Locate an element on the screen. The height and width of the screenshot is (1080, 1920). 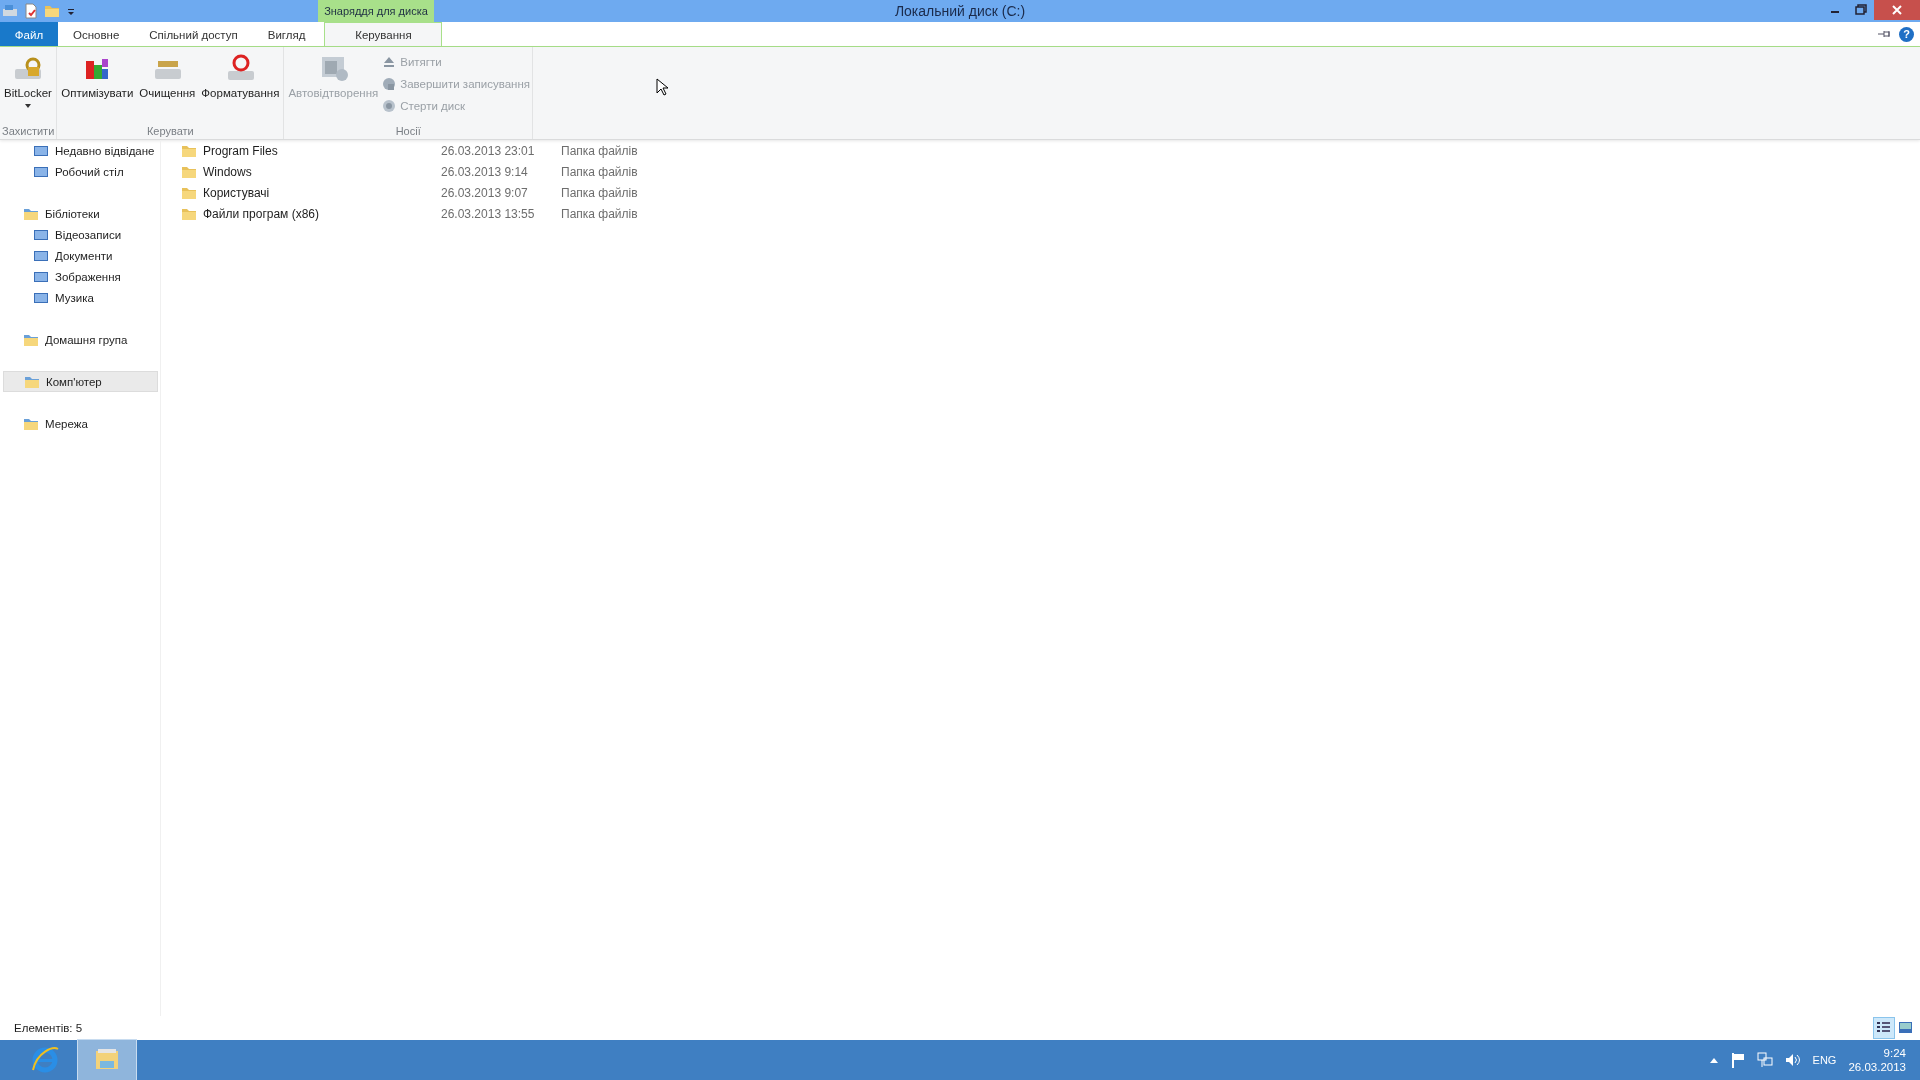
context-tab-group: Знаряддя для диска is located at coordinates (376, 11).